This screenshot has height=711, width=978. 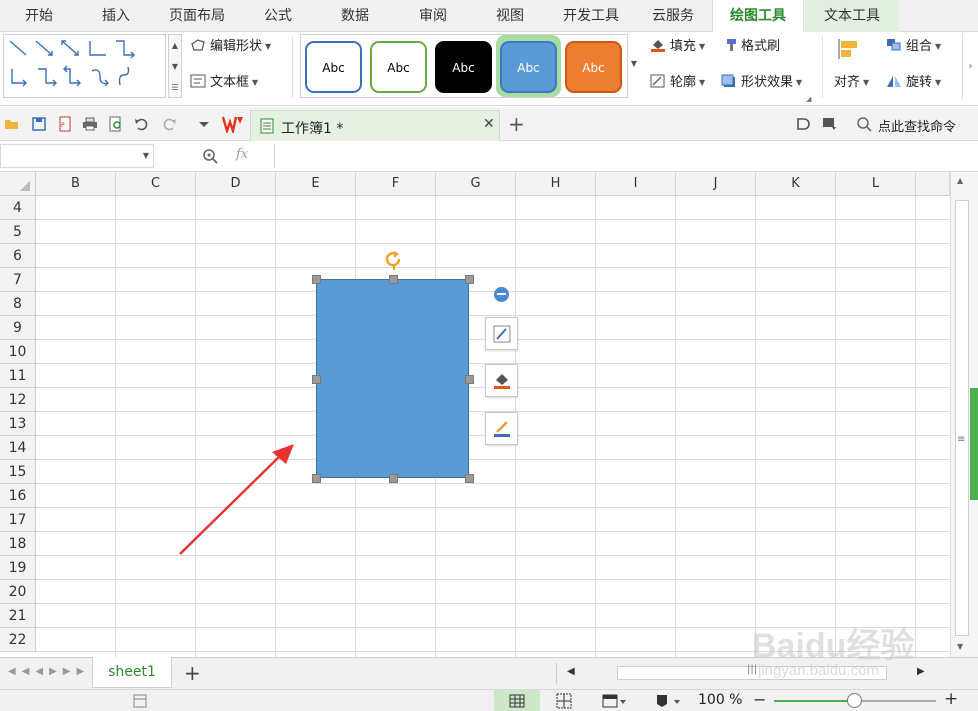 What do you see at coordinates (796, 184) in the screenshot?
I see `column-header-k: K` at bounding box center [796, 184].